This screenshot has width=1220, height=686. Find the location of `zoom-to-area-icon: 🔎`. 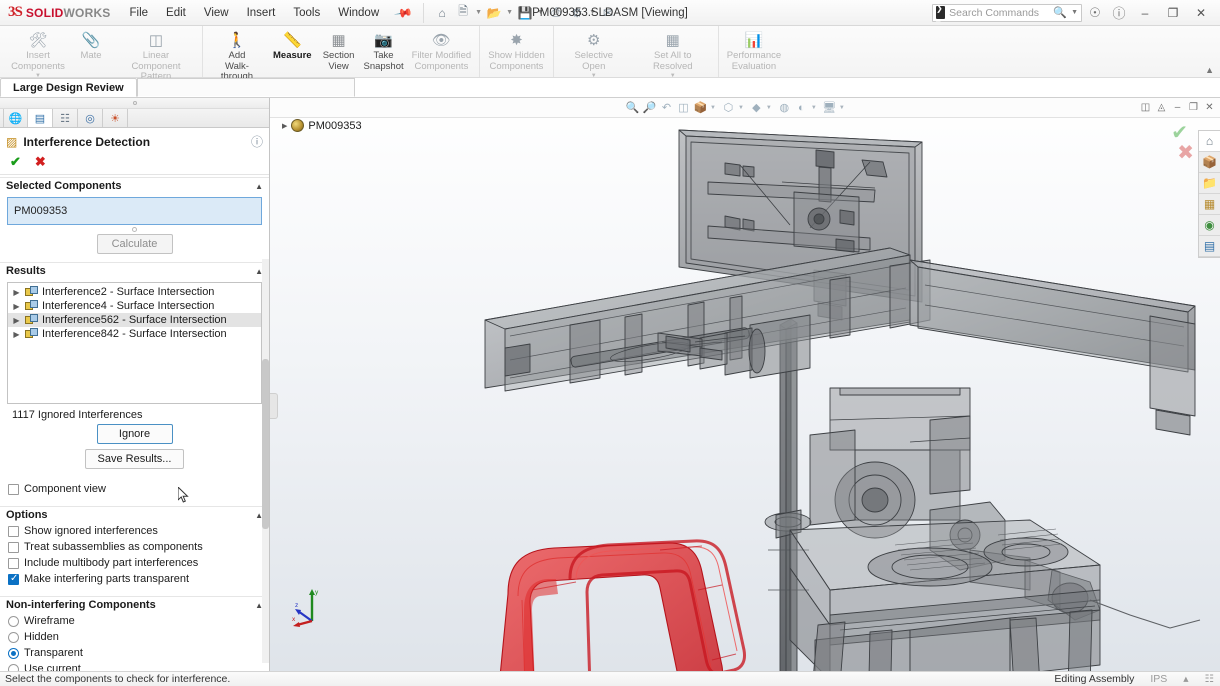

zoom-to-area-icon: 🔎 is located at coordinates (649, 107).